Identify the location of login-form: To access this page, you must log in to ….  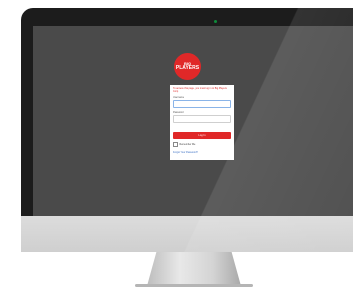
(202, 122).